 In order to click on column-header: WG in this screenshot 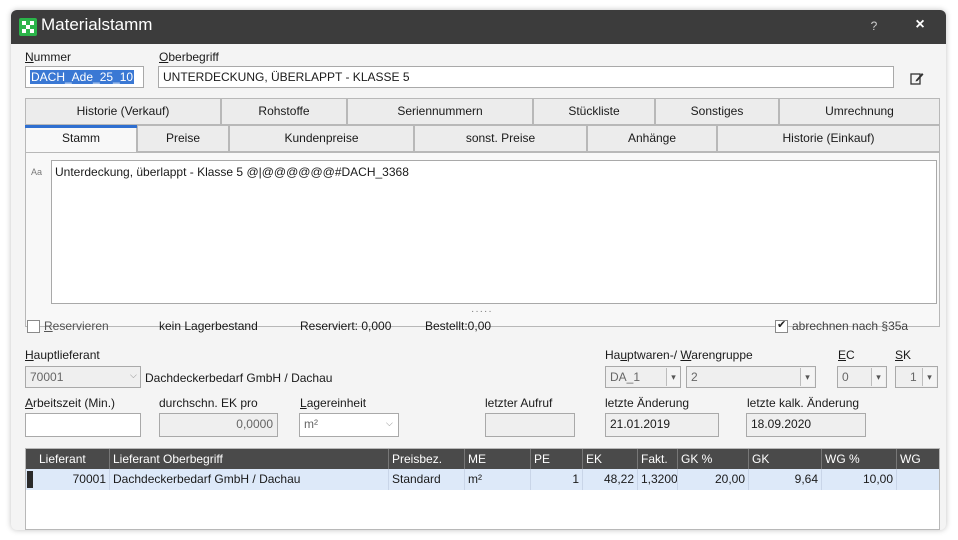, I will do `click(918, 459)`.